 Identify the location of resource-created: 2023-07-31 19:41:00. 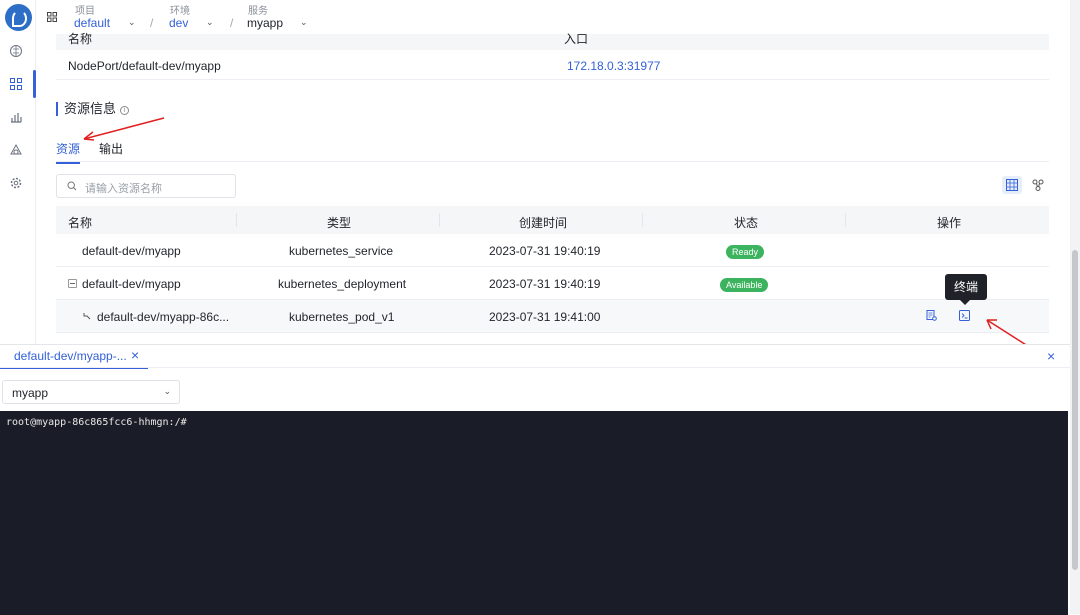
(545, 317).